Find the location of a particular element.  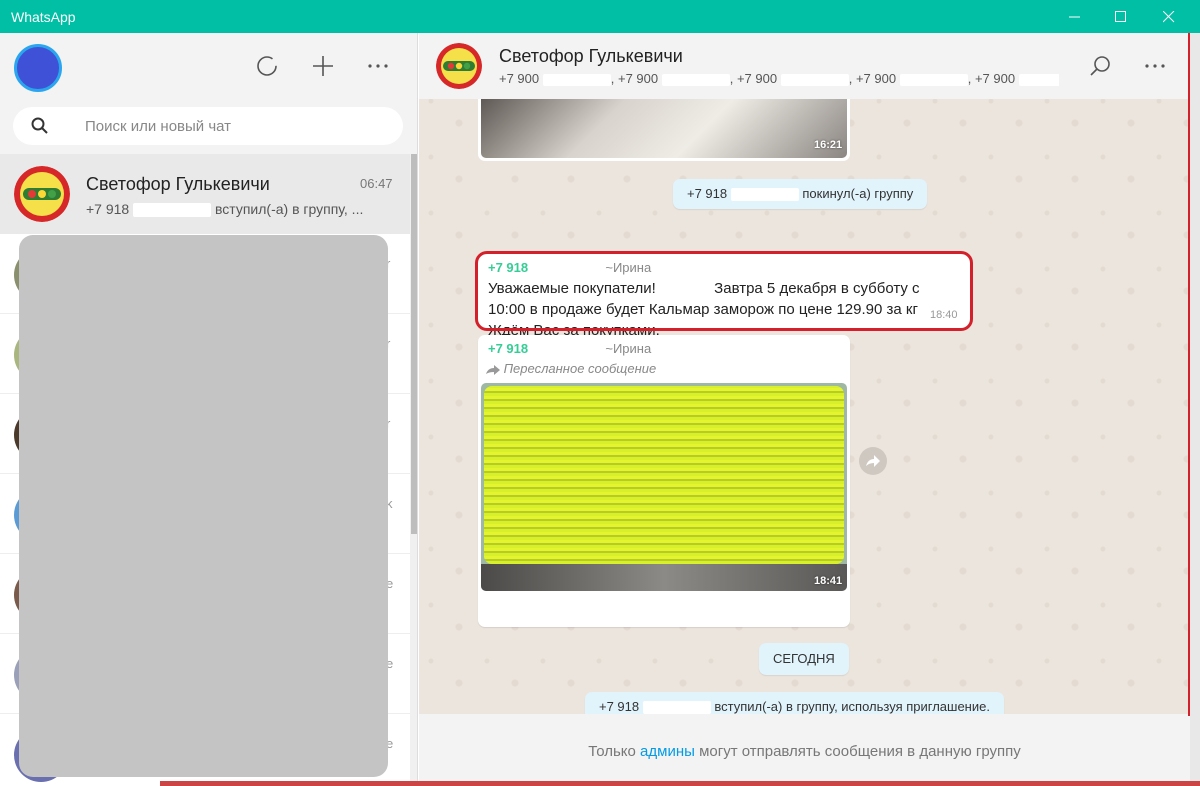

status-icon is located at coordinates (267, 66).